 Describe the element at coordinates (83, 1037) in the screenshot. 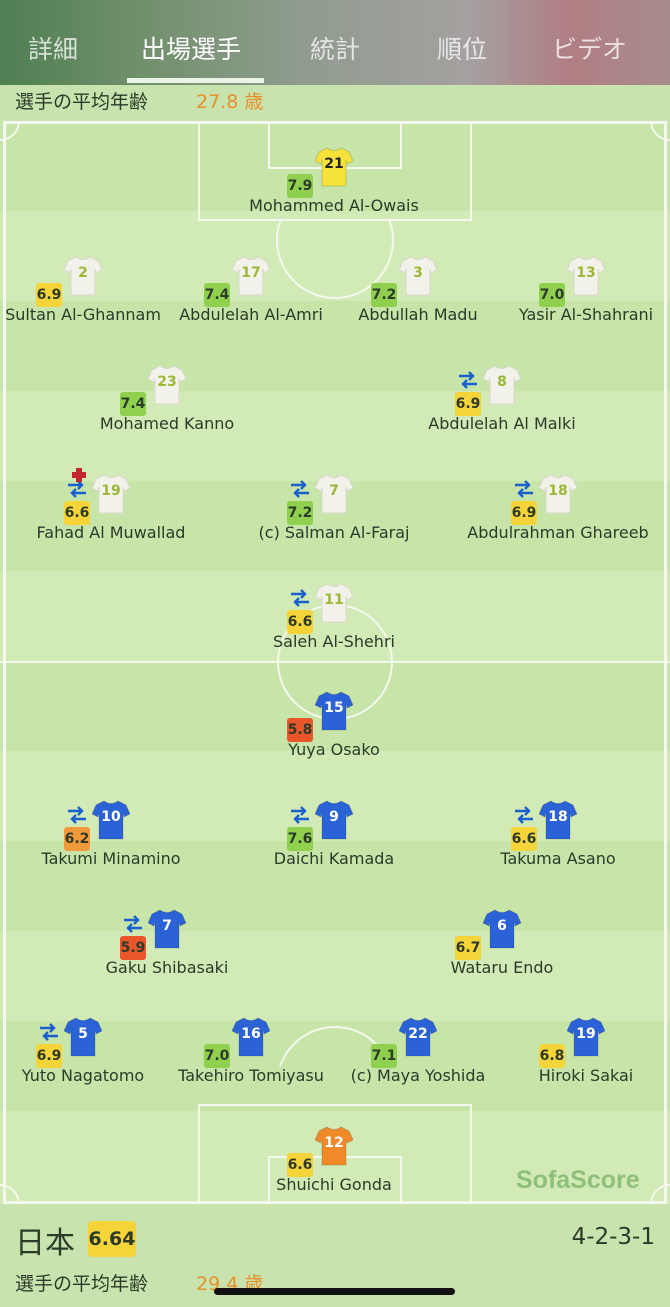

I see `jersey-icon: 5` at that location.